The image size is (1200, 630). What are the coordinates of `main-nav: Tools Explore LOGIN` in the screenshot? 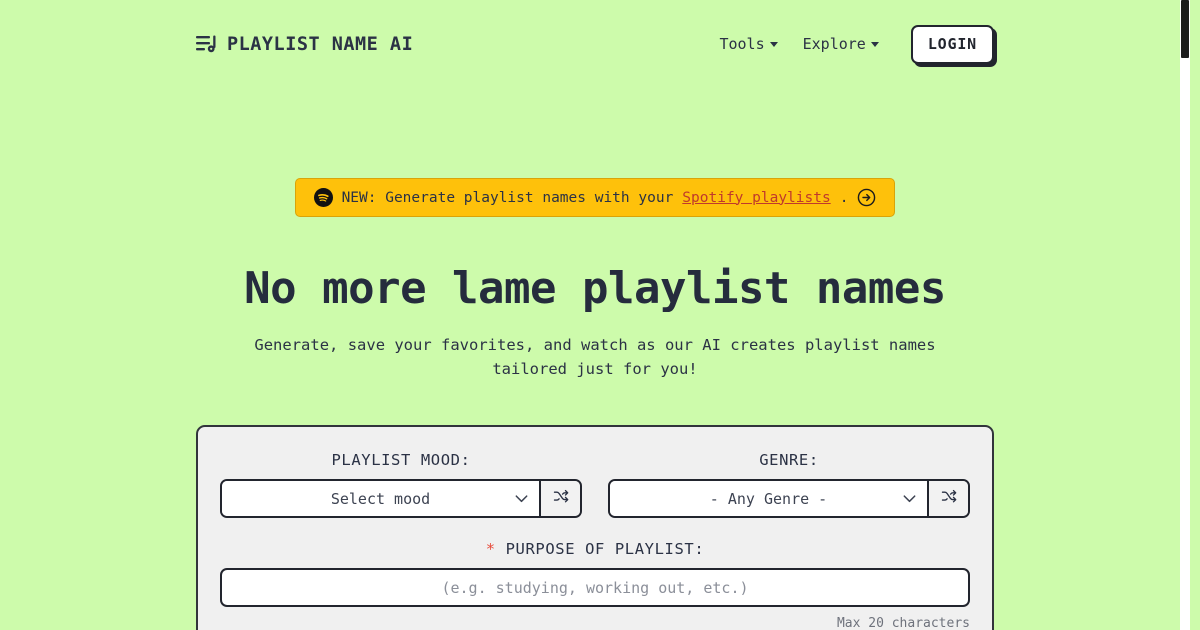 It's located at (856, 44).